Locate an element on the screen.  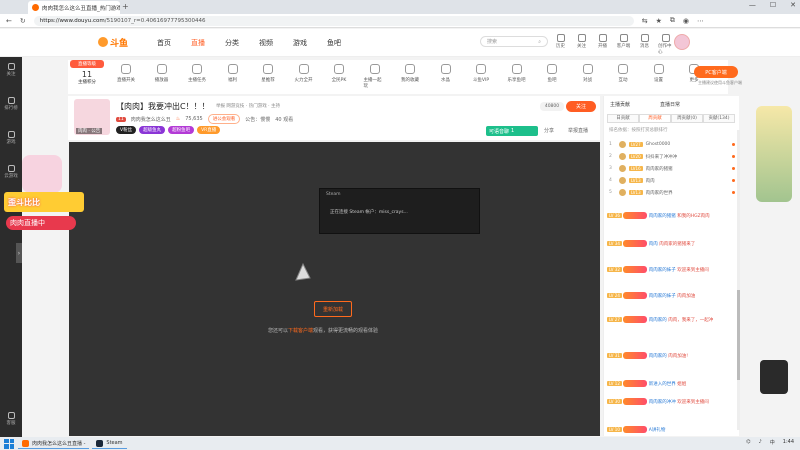
chat-message: LV 27 肉肉家的 肉肉，我来了，一起冲 is located at coordinates (671, 320).